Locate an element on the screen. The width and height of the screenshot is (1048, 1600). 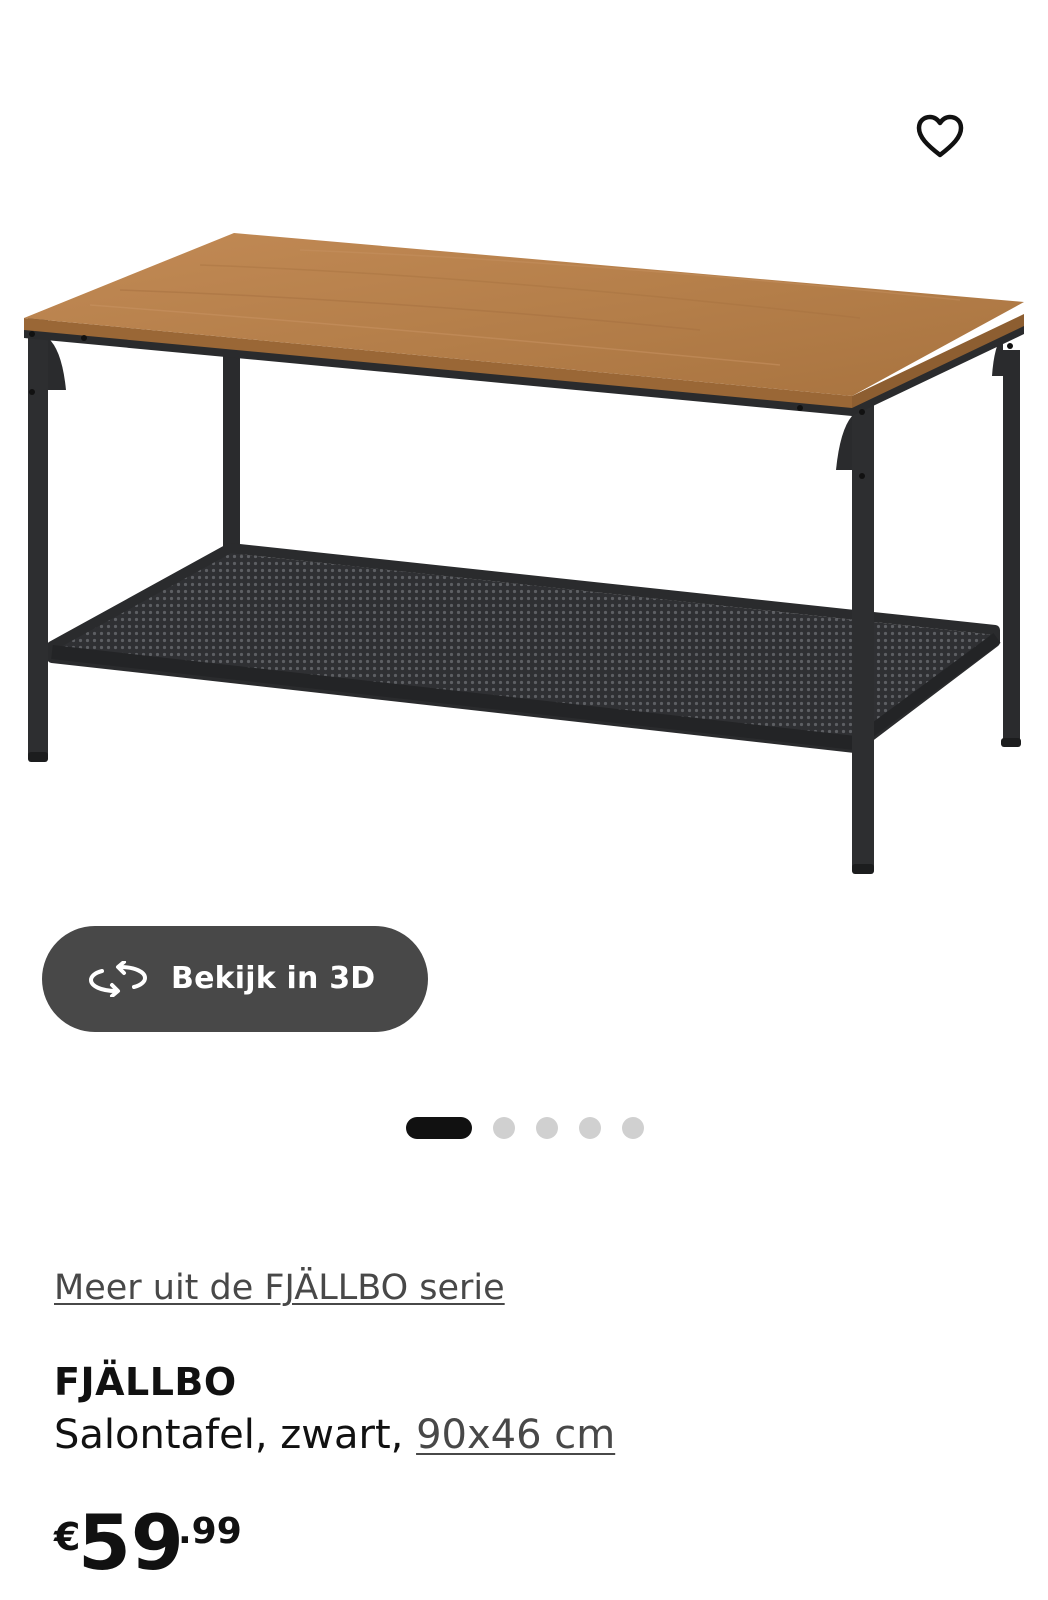
view-in-3d-button: Bekijk in 3D is located at coordinates (235, 979).